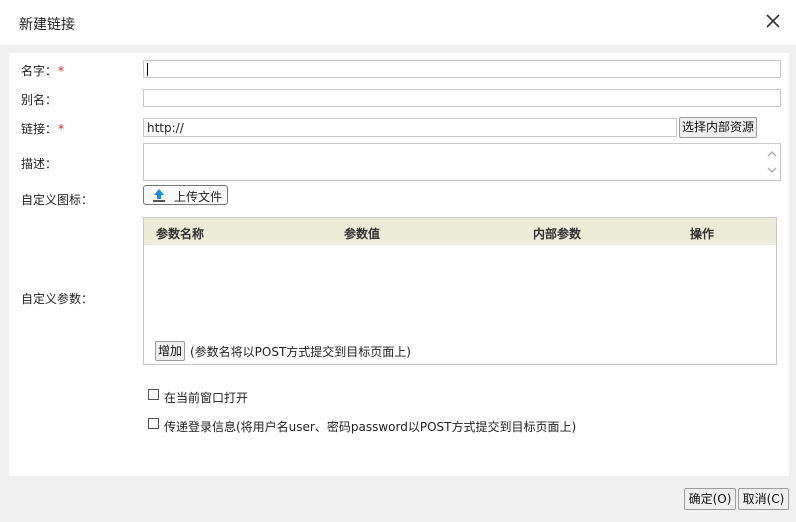 Image resolution: width=796 pixels, height=522 pixels. What do you see at coordinates (159, 195) in the screenshot?
I see `upload-icon` at bounding box center [159, 195].